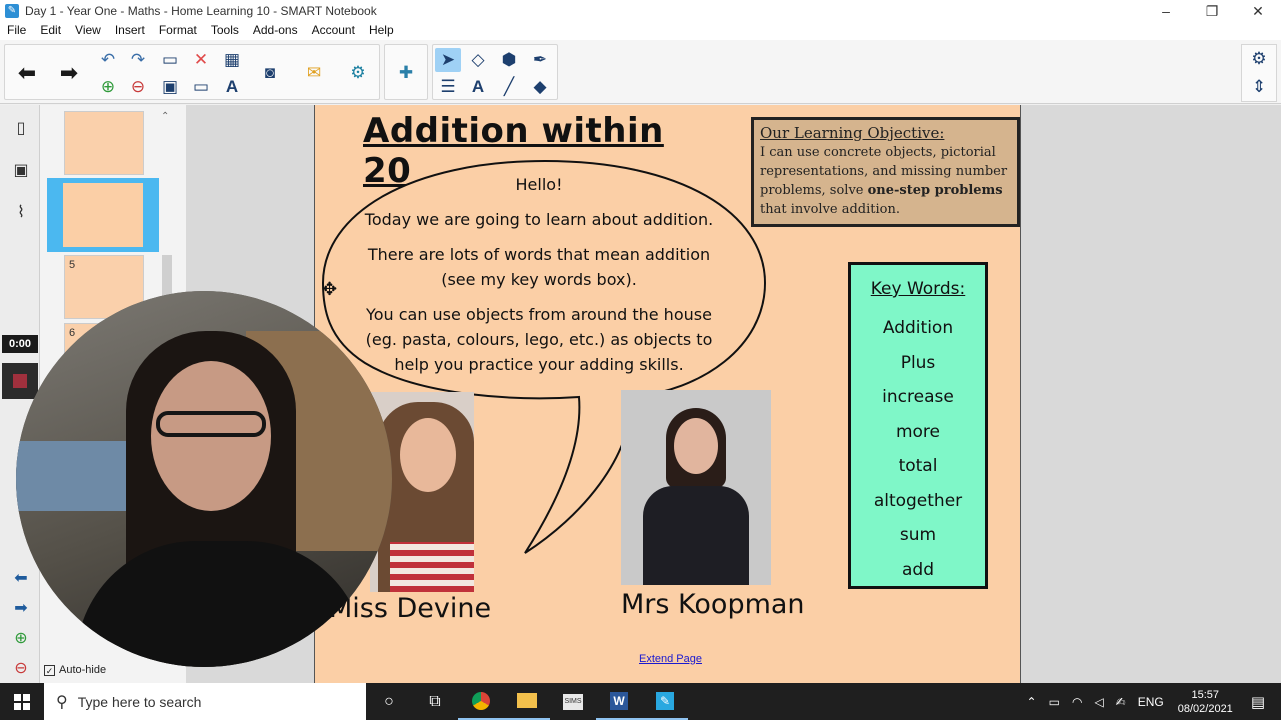 This screenshot has height=720, width=1281. What do you see at coordinates (138, 87) in the screenshot?
I see `delete-page-icon: ⊖` at bounding box center [138, 87].